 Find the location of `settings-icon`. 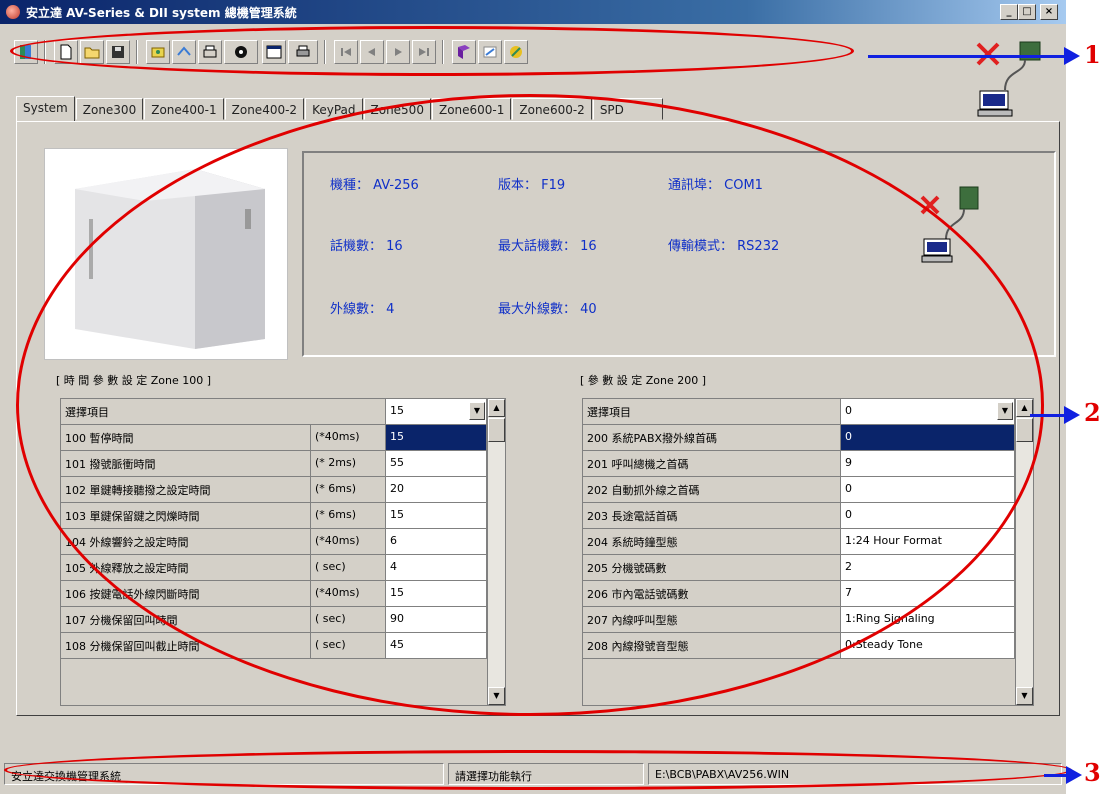

settings-icon is located at coordinates (490, 52).